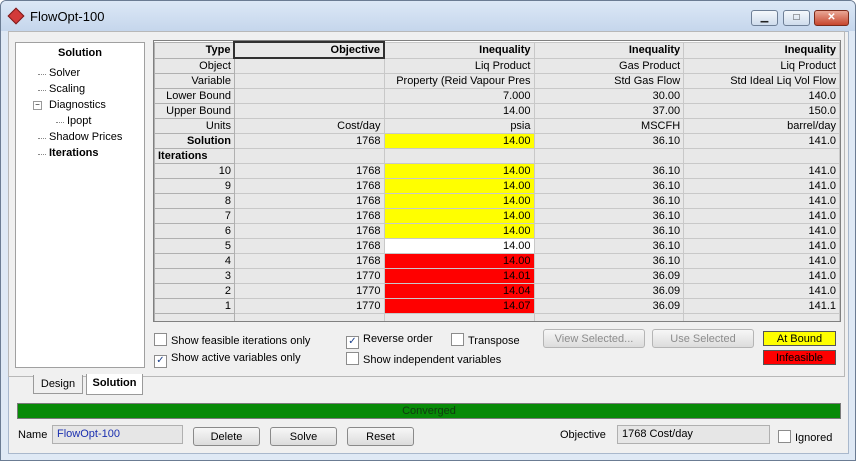 Image resolution: width=856 pixels, height=461 pixels. I want to click on use-selected-button: Use Selected, so click(703, 338).